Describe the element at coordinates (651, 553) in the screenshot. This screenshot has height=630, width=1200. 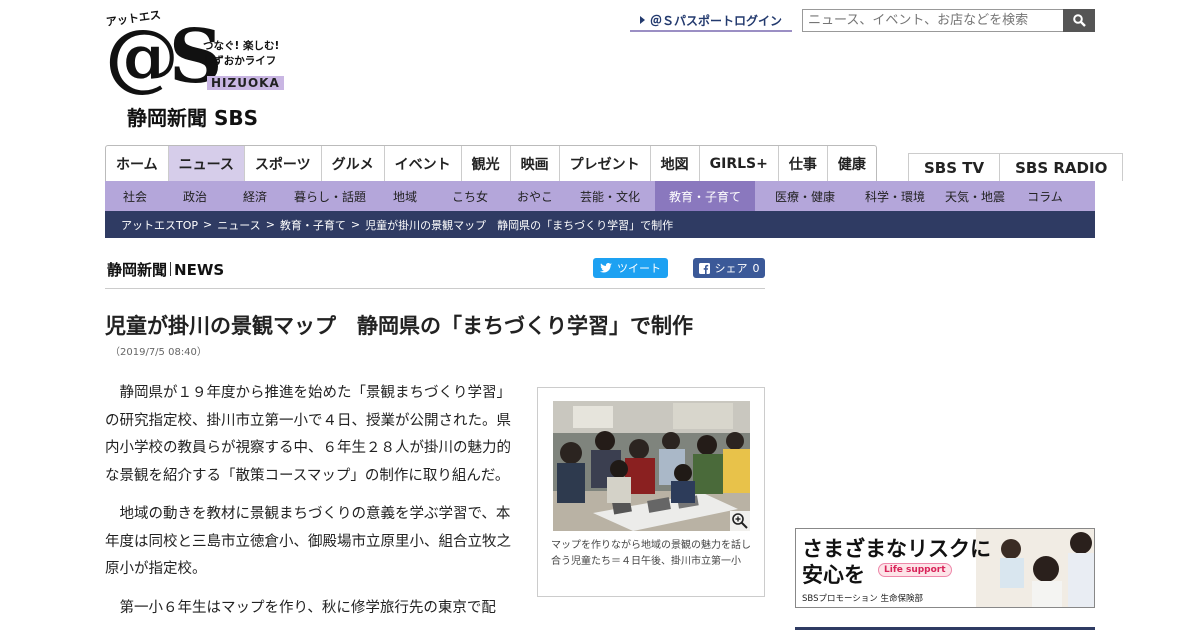
I see `photo-caption: マップを作りながら地域の景観の魅力を話し合う児童たち＝４日午後、掛川市立第一小` at that location.